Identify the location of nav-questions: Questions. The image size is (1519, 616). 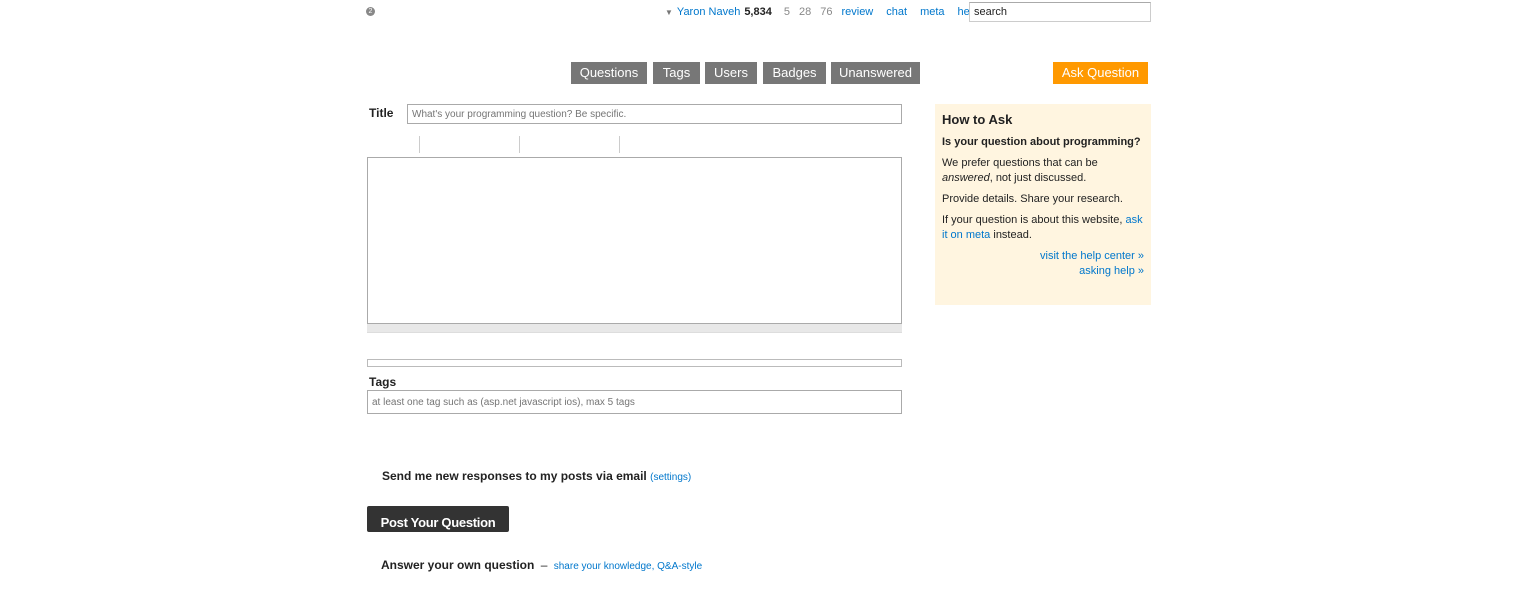
(609, 73).